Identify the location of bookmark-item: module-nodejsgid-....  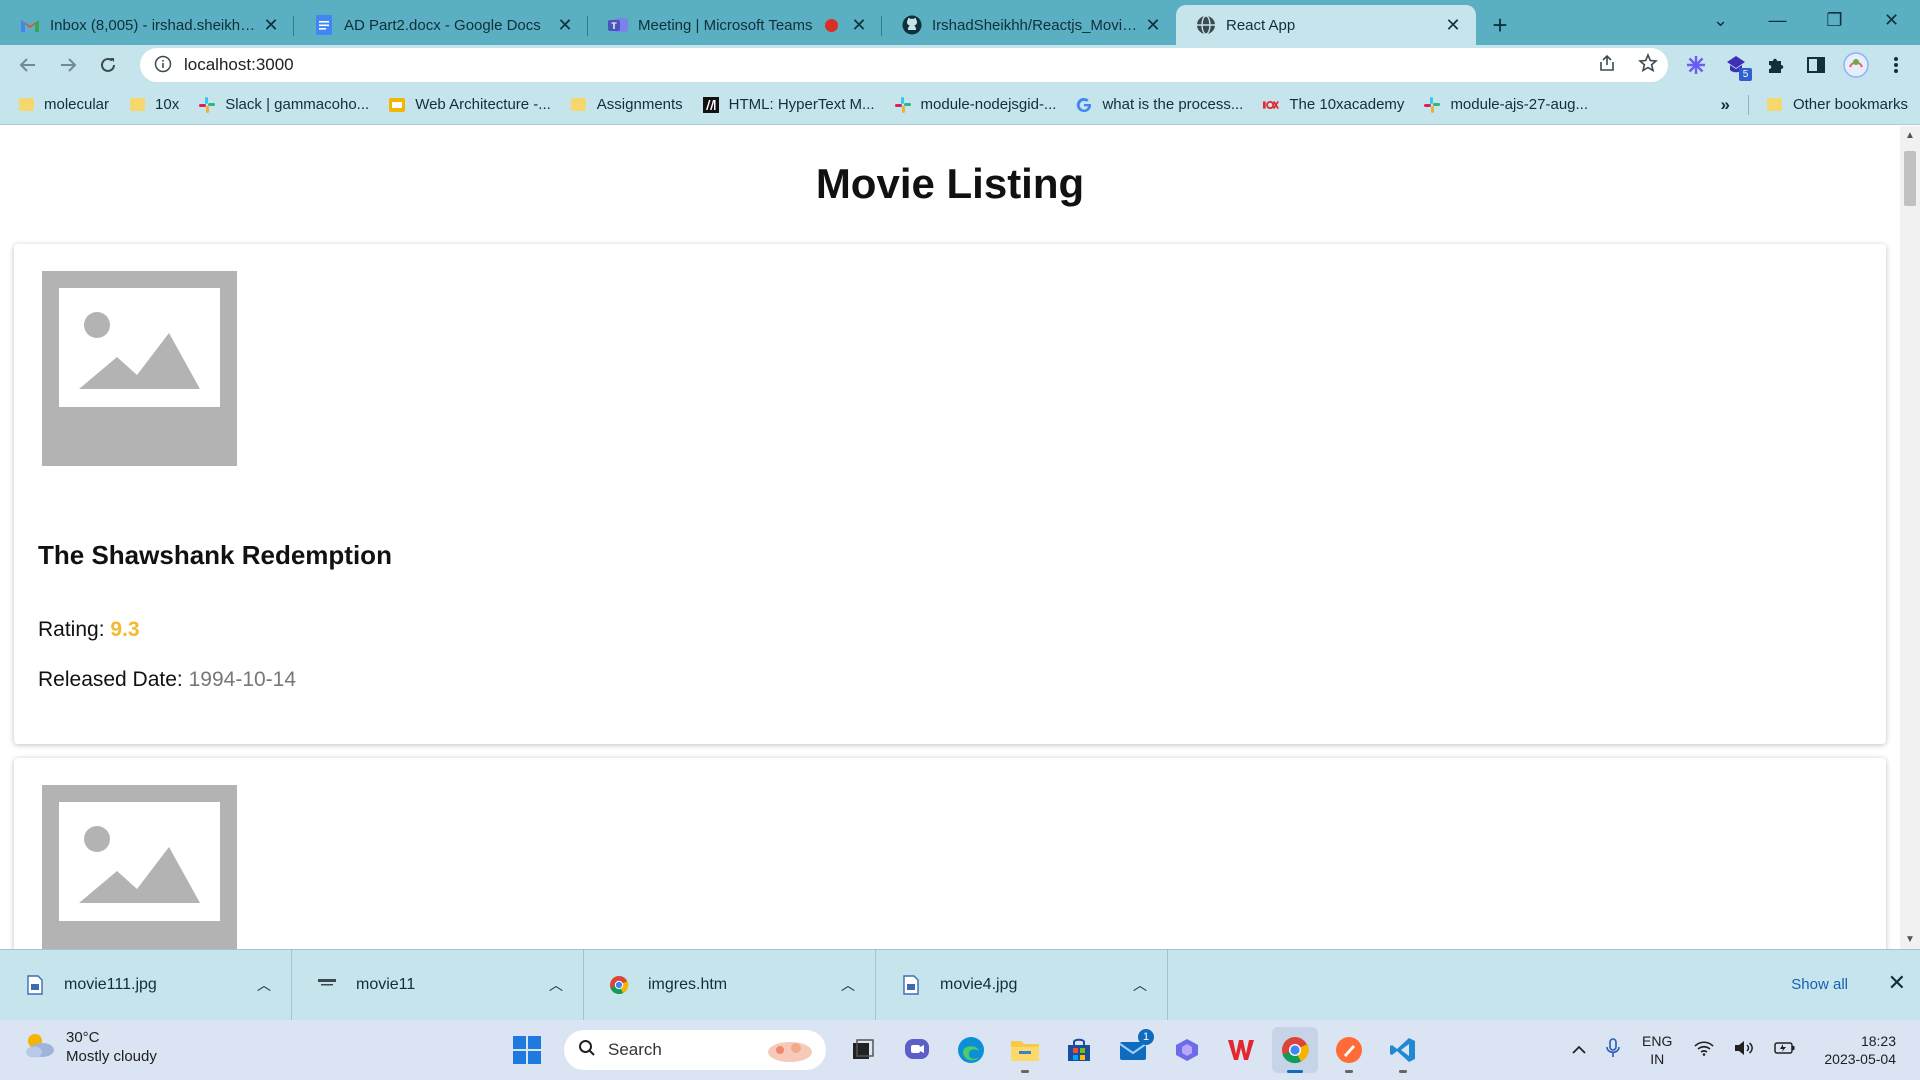
(976, 104).